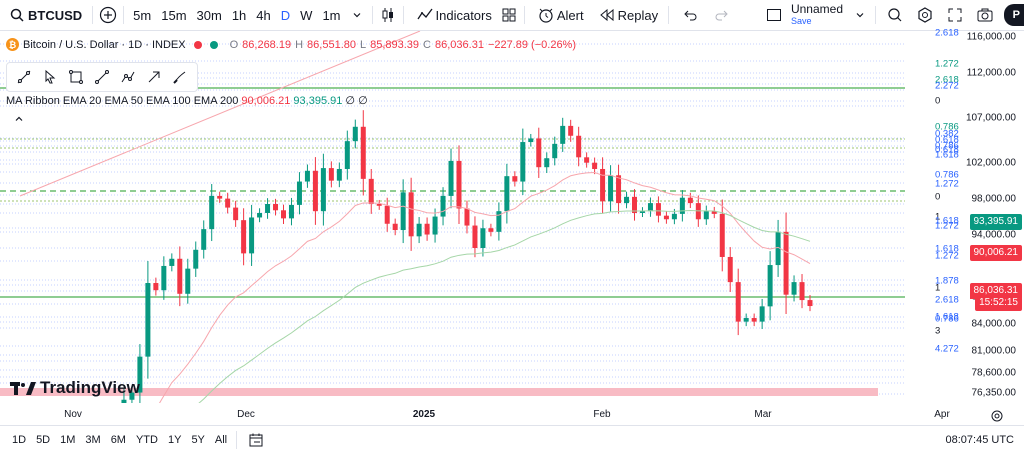 Image resolution: width=1024 pixels, height=454 pixels. Describe the element at coordinates (947, 349) in the screenshot. I see `fib-level-label: 4.272` at that location.